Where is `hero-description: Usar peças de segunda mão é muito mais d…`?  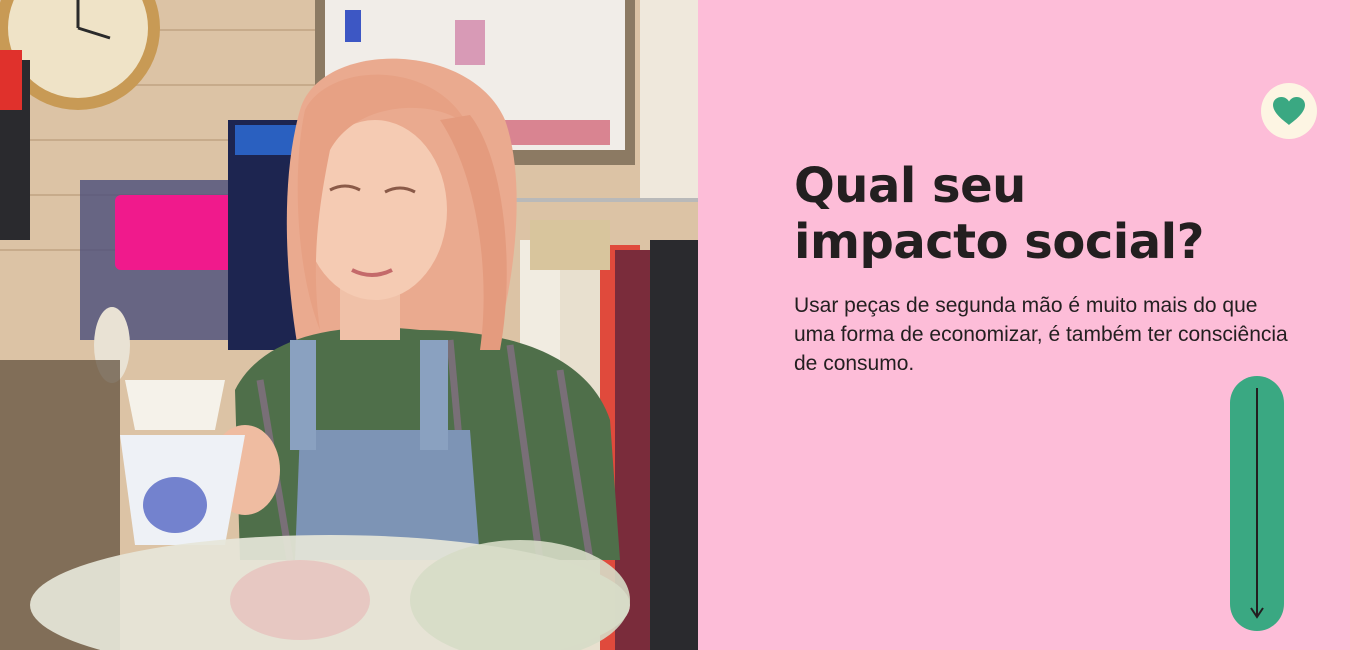
hero-description: Usar peças de segunda mão é muito mais d… is located at coordinates (1041, 334).